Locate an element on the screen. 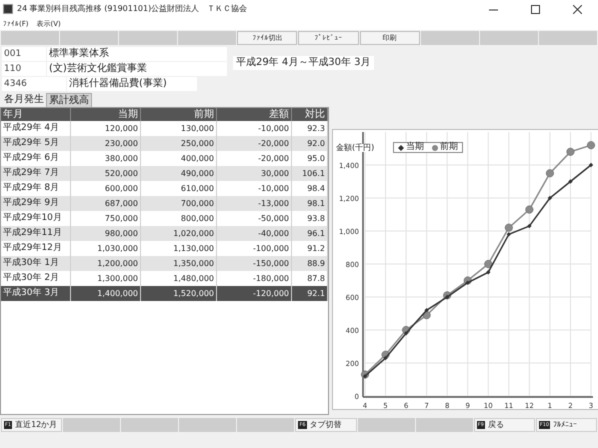 The image size is (598, 448). table-cell: 1,520,000 is located at coordinates (179, 293).